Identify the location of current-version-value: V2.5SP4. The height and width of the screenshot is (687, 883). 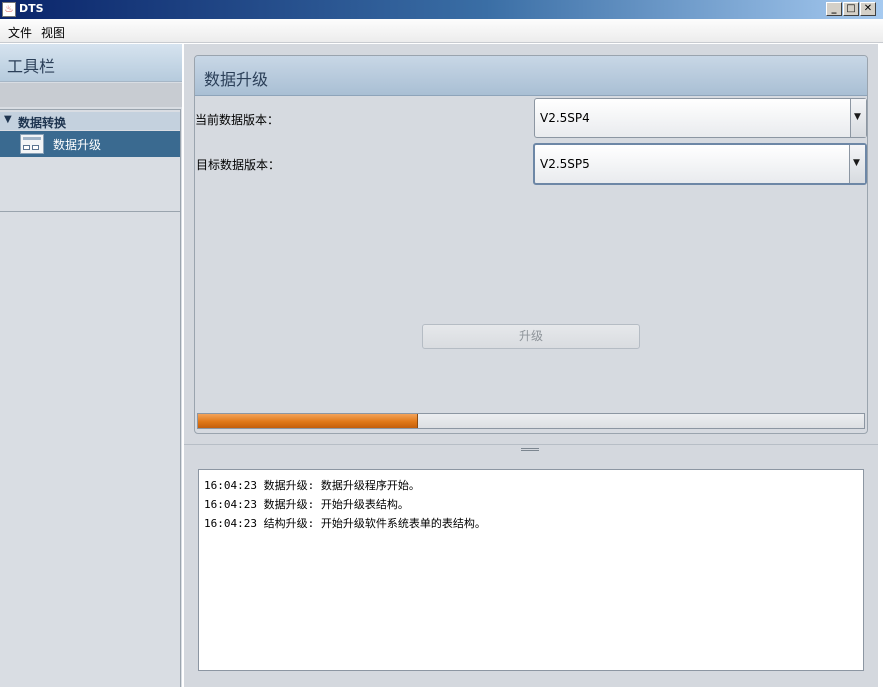
(565, 118).